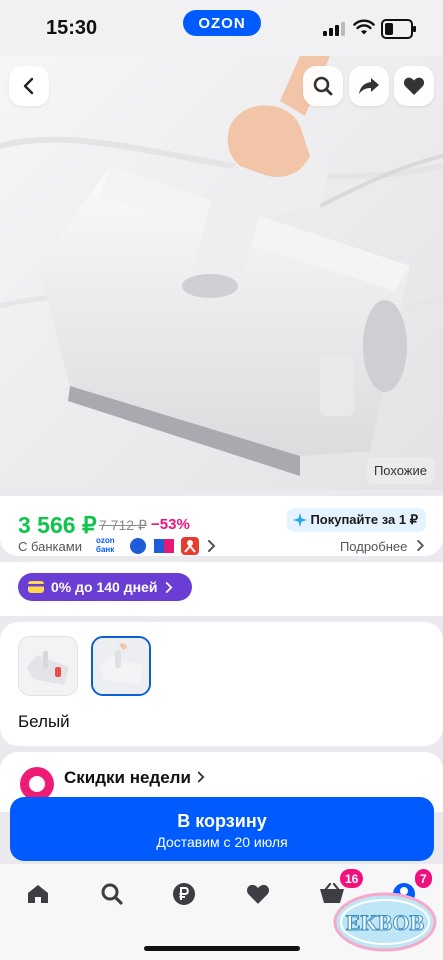 The height and width of the screenshot is (960, 443). I want to click on status-bar: 15:30 OZON, so click(221, 28).